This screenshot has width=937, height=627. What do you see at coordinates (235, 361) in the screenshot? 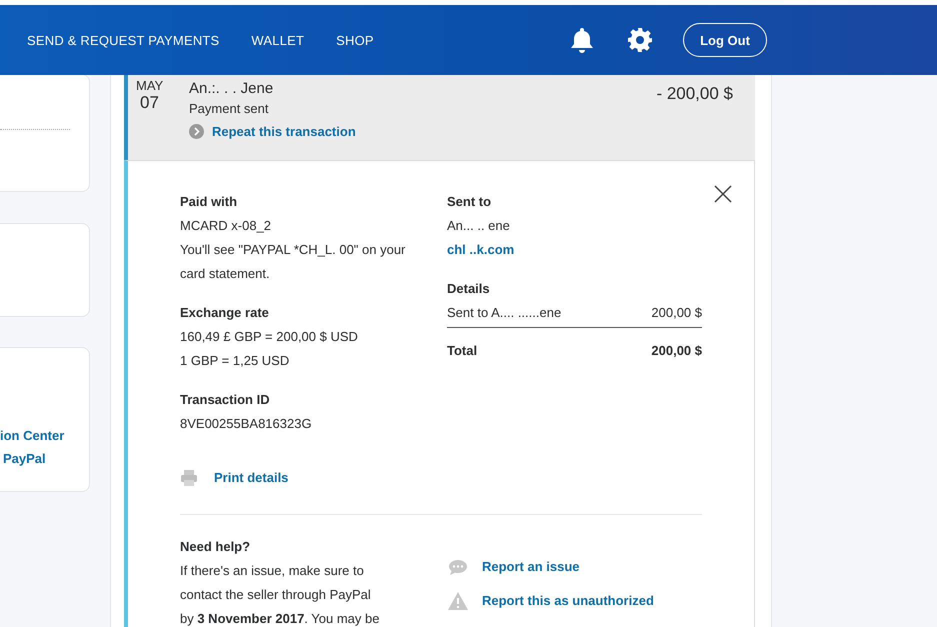
I see `exchange-rate: 1 GBP = 1,25 USD` at bounding box center [235, 361].